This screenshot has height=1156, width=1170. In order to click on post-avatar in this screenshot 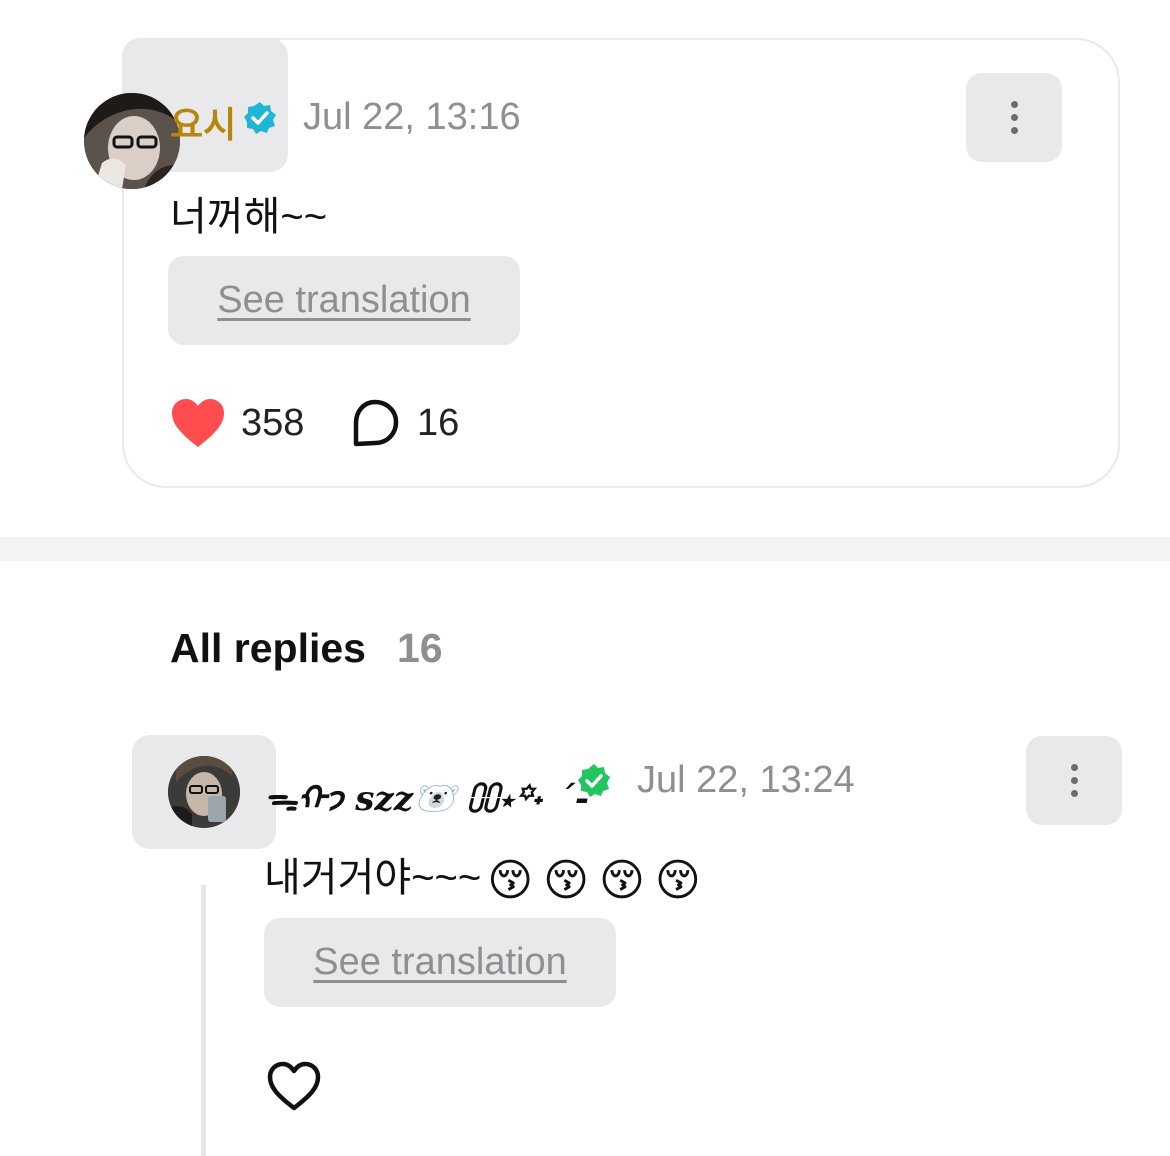, I will do `click(132, 141)`.